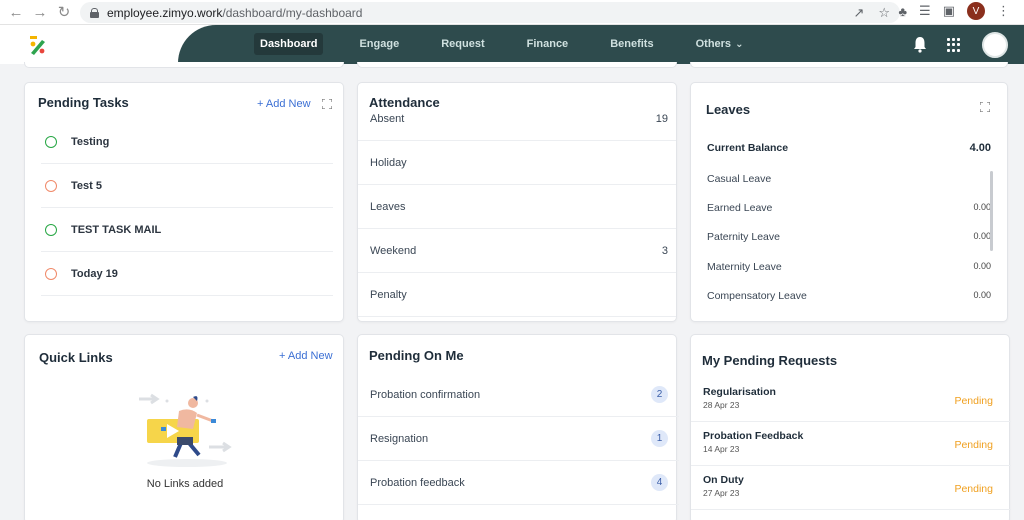 Image resolution: width=1024 pixels, height=520 pixels. I want to click on apps-grid-icon, so click(954, 45).